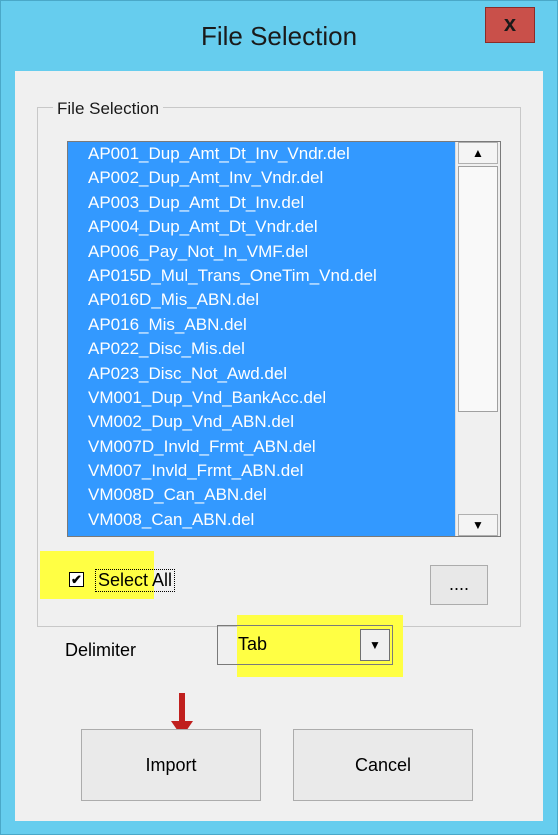  I want to click on file-list-item: VM002_Dup_Vnd_ABN.del, so click(261, 422).